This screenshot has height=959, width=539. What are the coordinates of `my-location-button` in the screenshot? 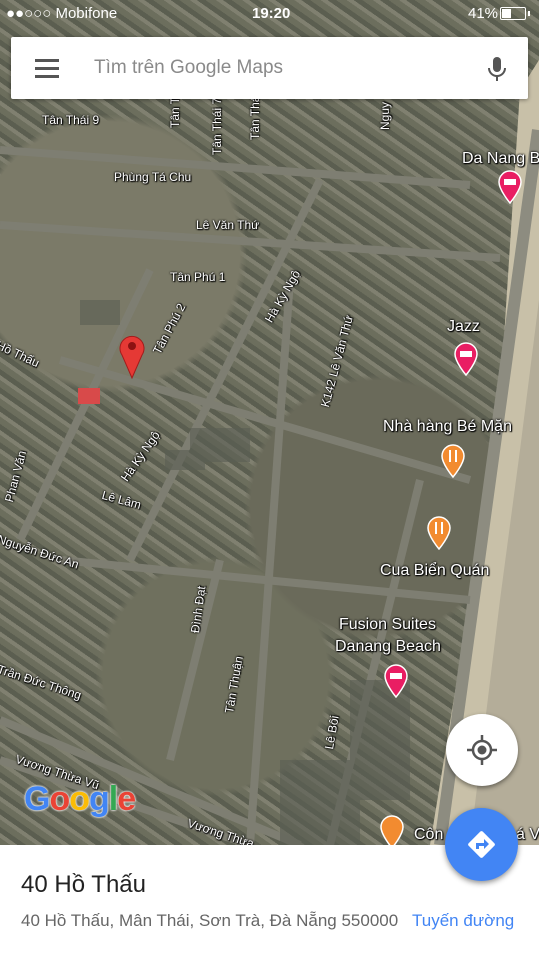 It's located at (482, 750).